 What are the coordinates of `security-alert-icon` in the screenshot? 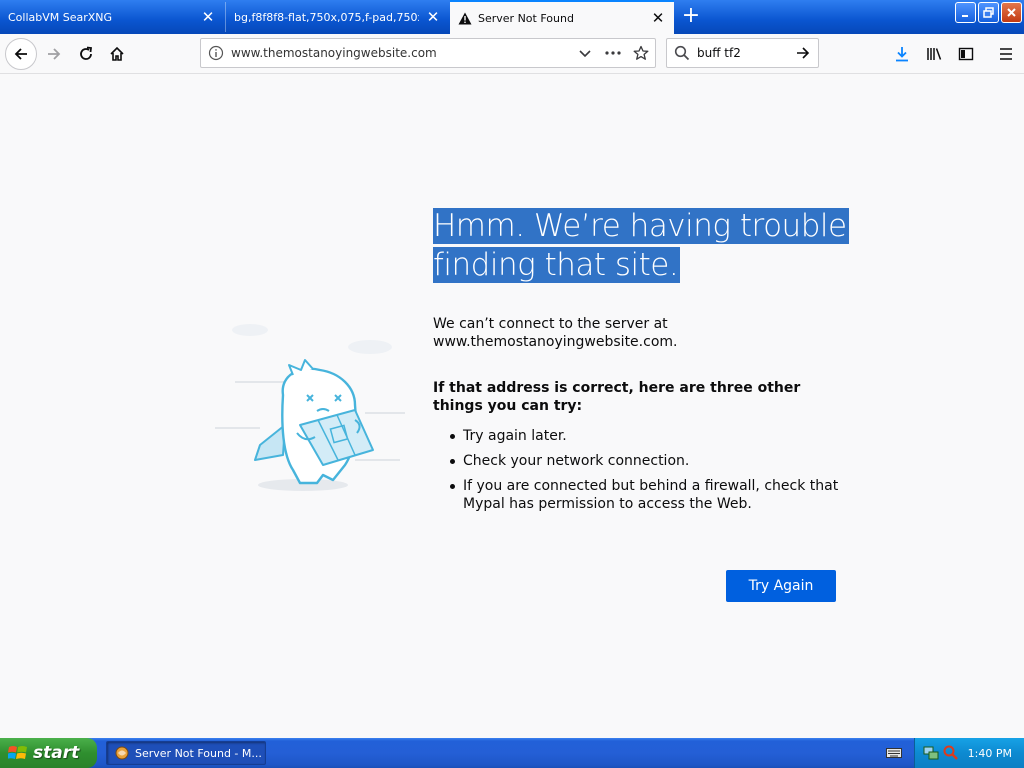 It's located at (951, 753).